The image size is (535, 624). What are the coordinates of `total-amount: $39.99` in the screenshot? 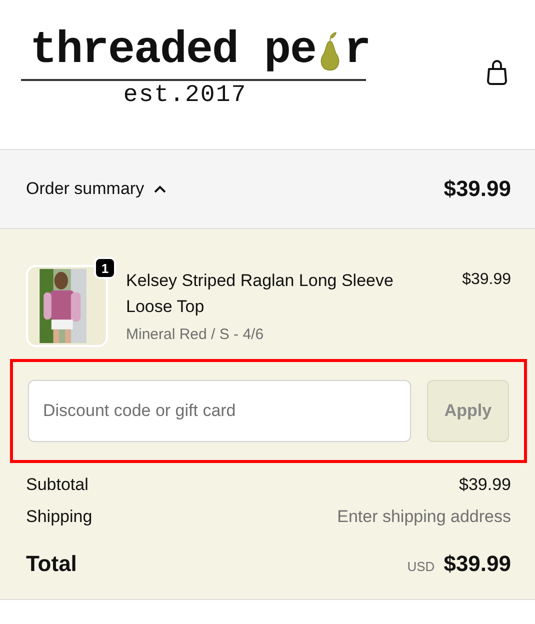 It's located at (477, 564).